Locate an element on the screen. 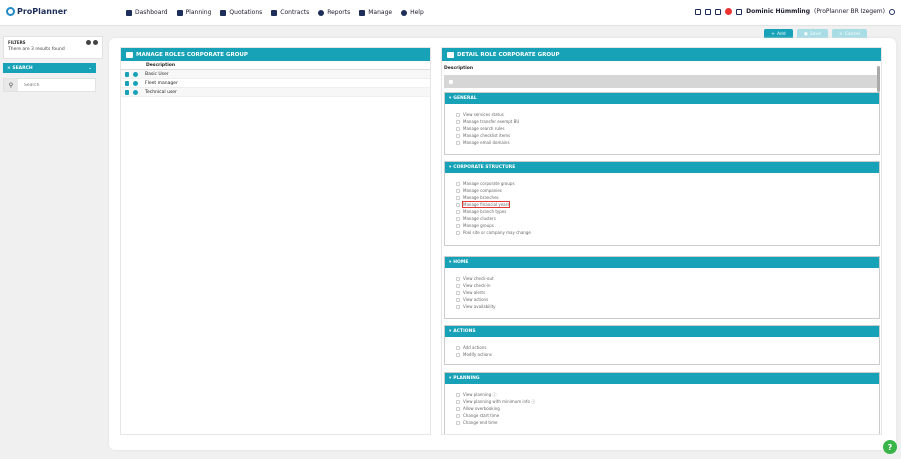 This screenshot has height=459, width=901. permission-item: Add actions is located at coordinates (667, 347).